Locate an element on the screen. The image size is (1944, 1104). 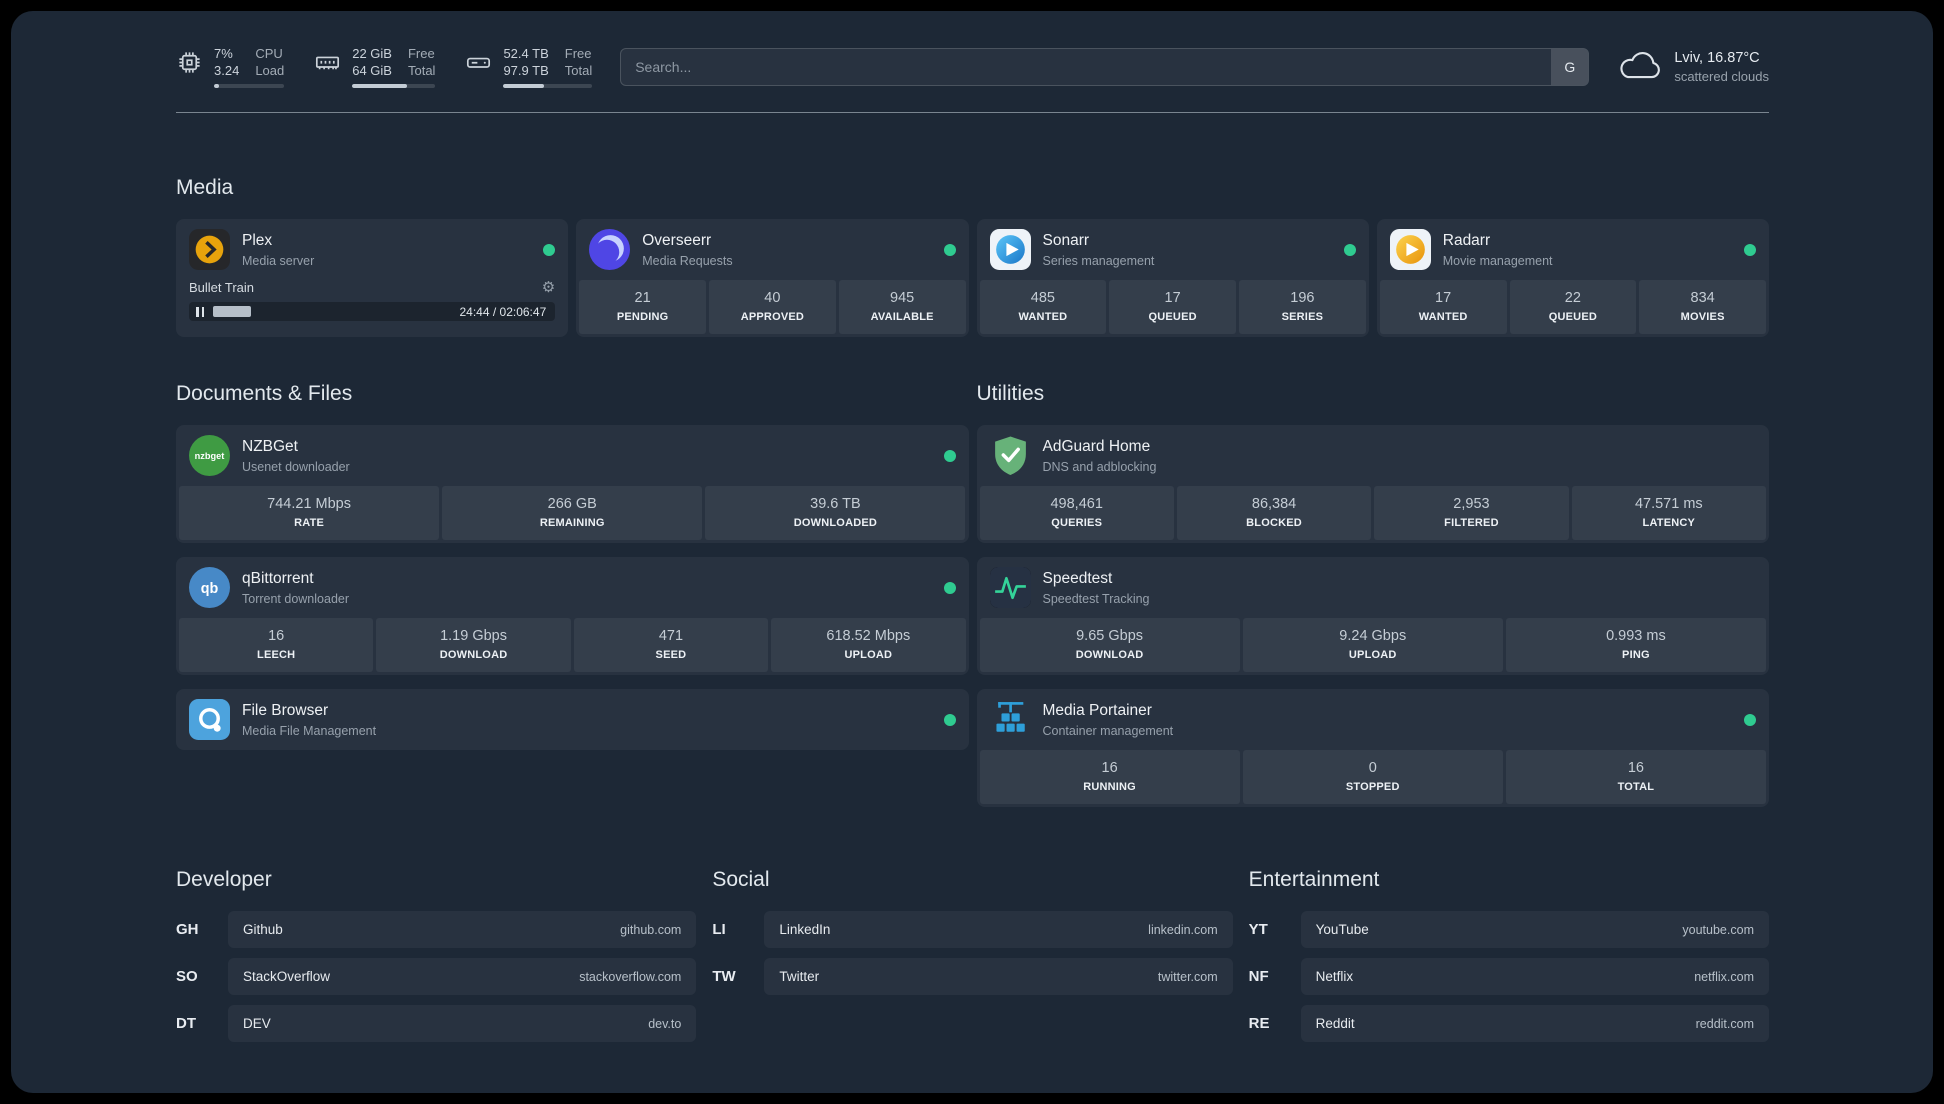
bookmark-link-linkedin: LinkedIn linkedin.com is located at coordinates (998, 929).